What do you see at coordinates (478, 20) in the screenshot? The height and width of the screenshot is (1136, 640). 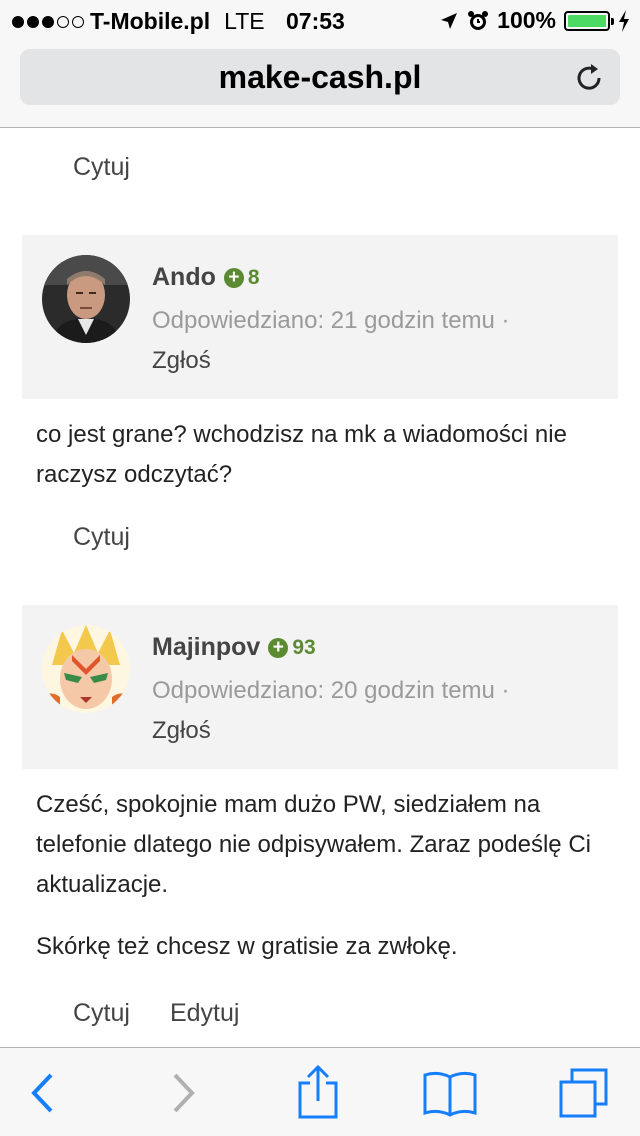 I see `alarm-clock-icon` at bounding box center [478, 20].